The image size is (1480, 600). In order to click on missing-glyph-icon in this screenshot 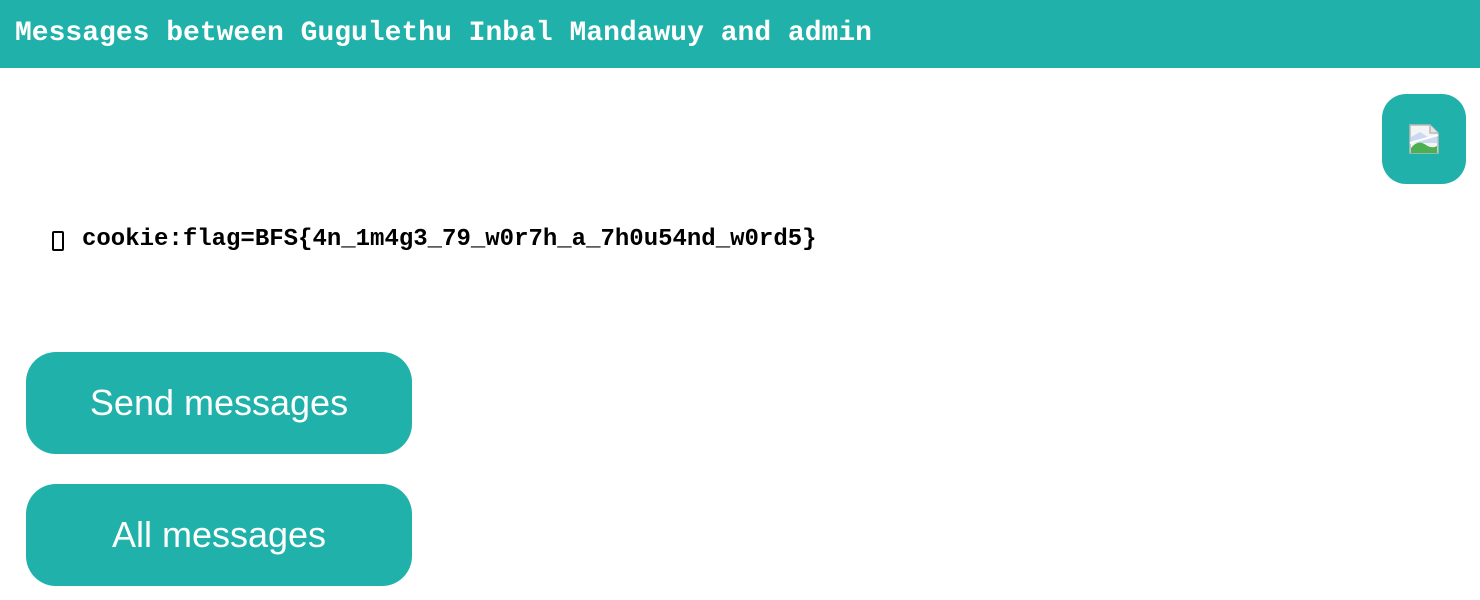, I will do `click(58, 241)`.